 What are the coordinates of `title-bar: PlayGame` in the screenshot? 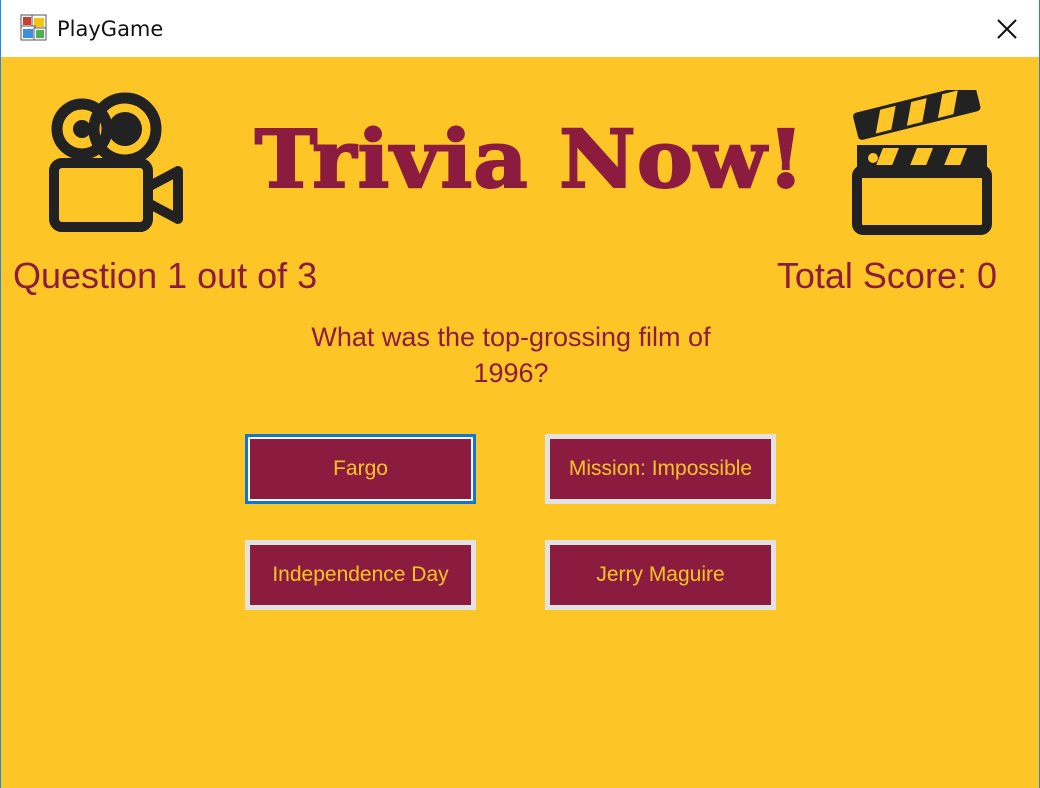 It's located at (520, 28).